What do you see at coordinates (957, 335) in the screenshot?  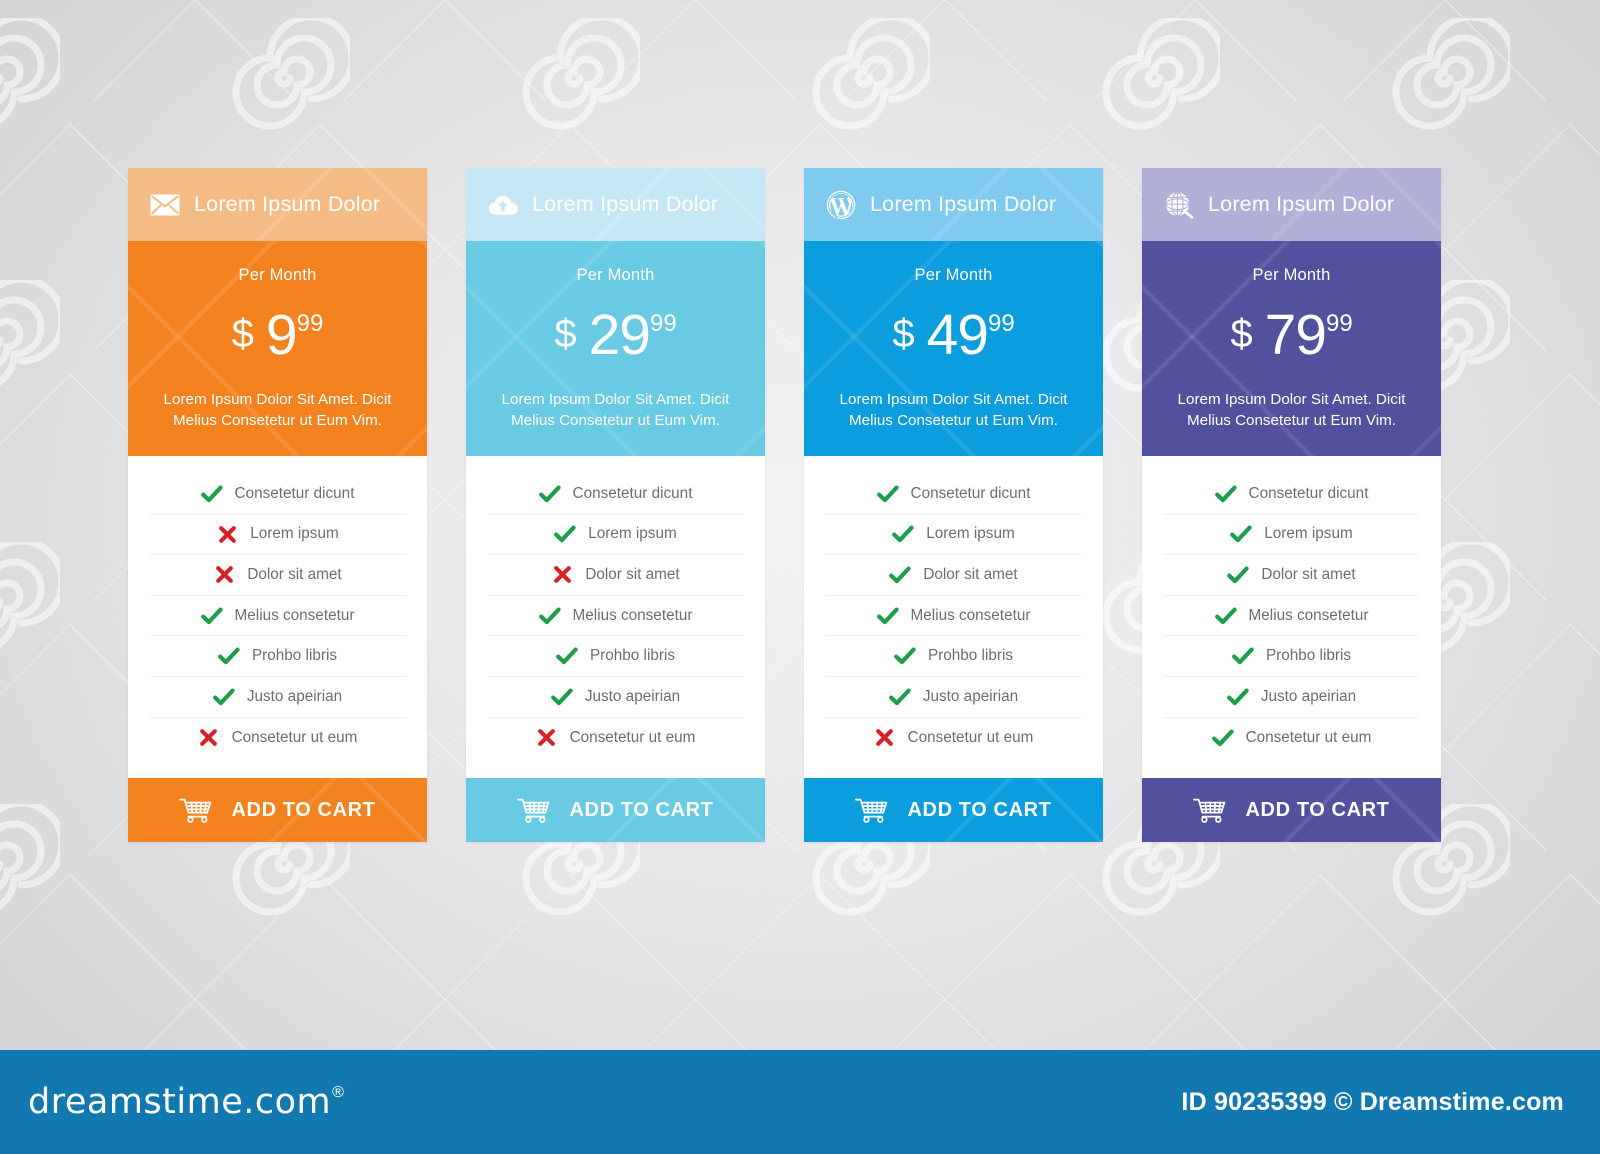 I see `price-amount: 49` at bounding box center [957, 335].